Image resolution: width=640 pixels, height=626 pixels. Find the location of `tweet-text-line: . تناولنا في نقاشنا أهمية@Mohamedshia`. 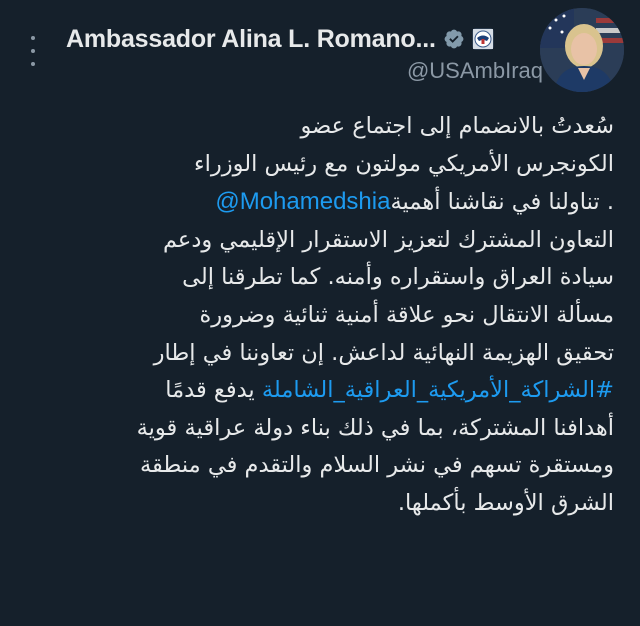

tweet-text-line: . تناولنا في نقاشنا أهمية@Mohamedshia is located at coordinates (322, 202).